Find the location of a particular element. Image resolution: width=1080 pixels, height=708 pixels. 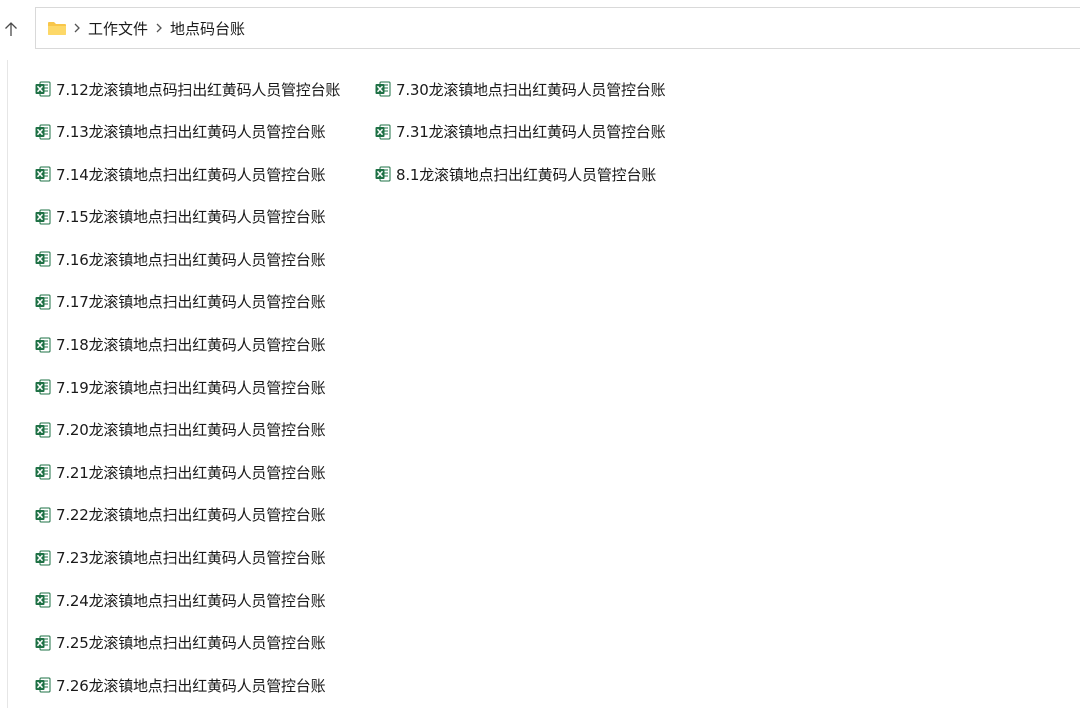

navigation-bar: 工作文件 地点码台账 is located at coordinates (540, 29).